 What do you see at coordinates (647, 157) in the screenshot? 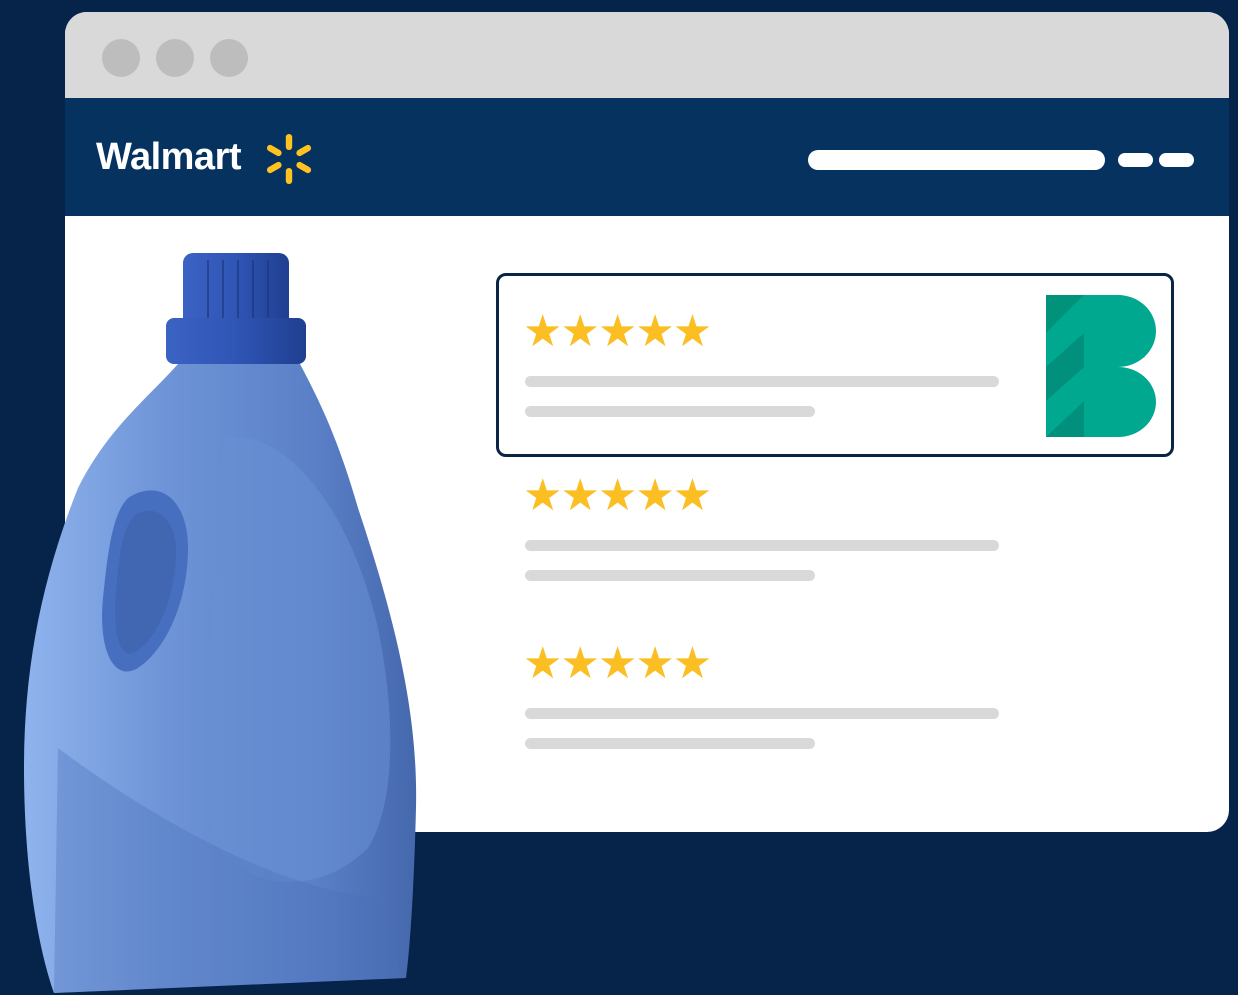
I see `site-header: Walmart` at bounding box center [647, 157].